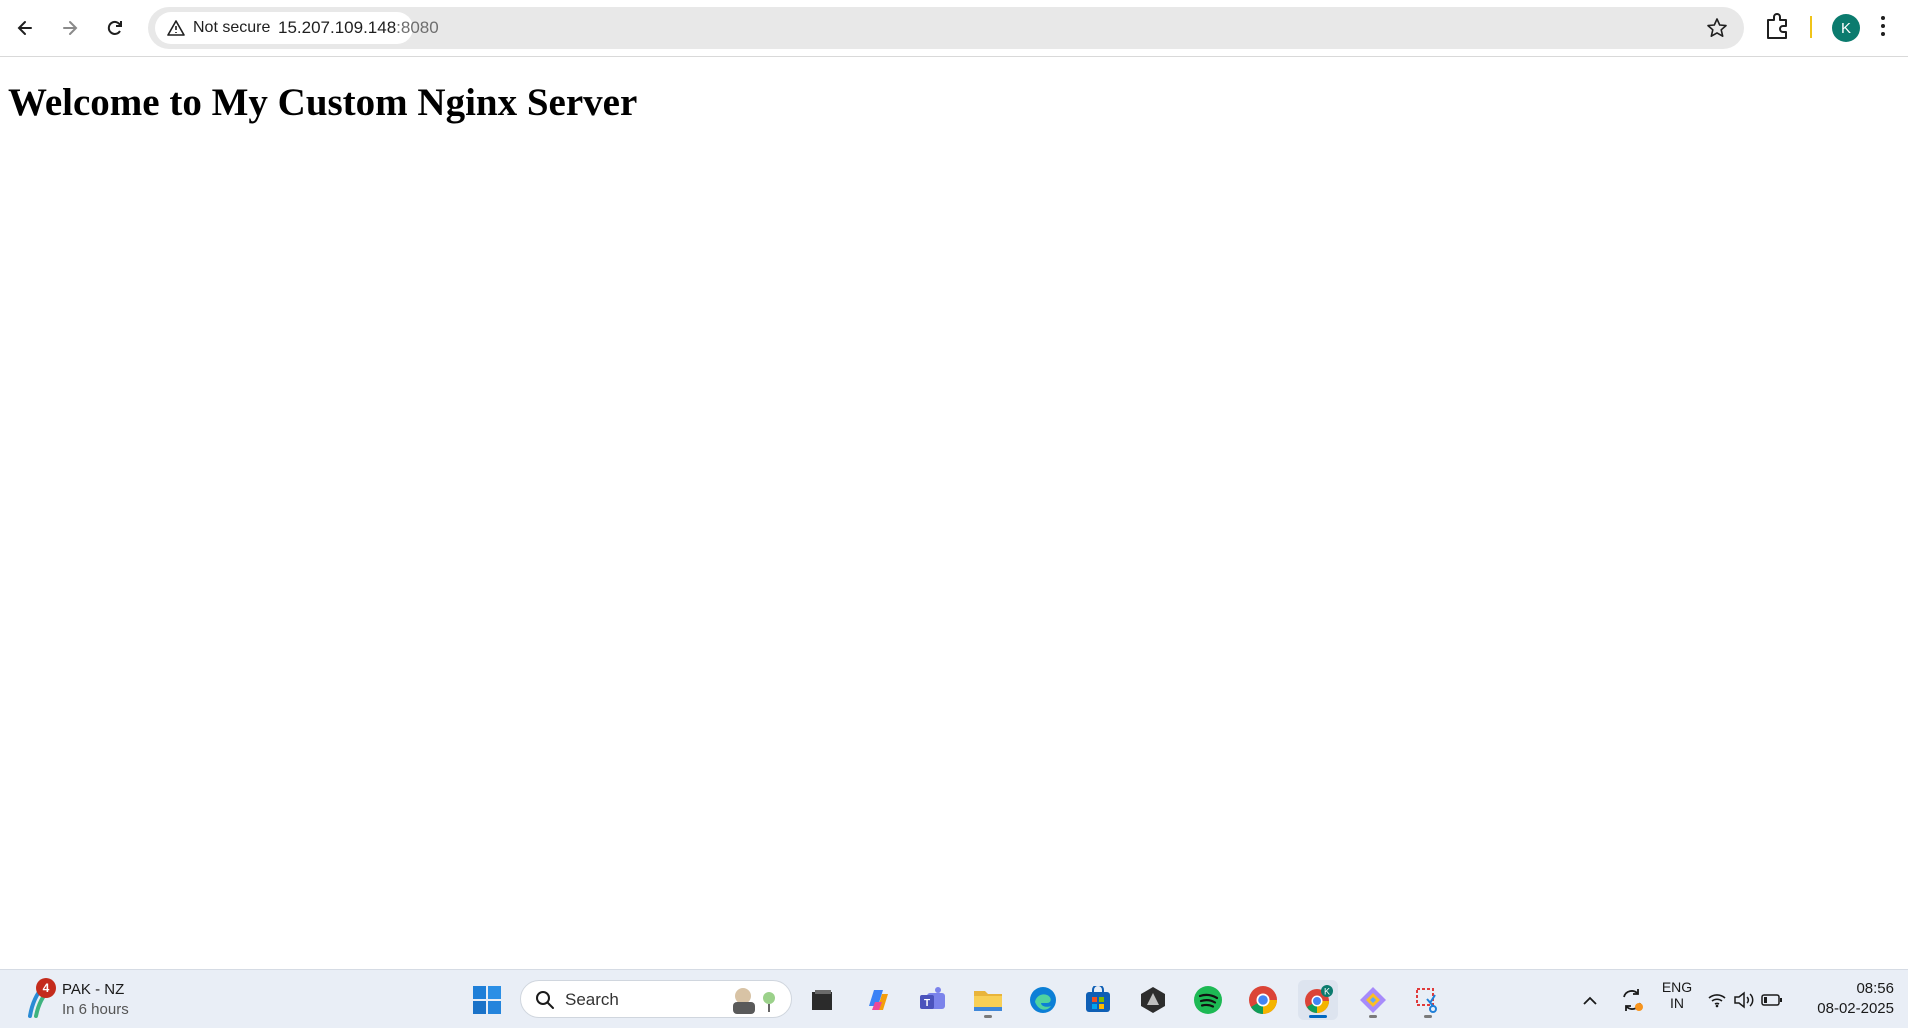 This screenshot has height=1028, width=1908. What do you see at coordinates (93, 989) in the screenshot?
I see `widget-title: PAK - NZ` at bounding box center [93, 989].